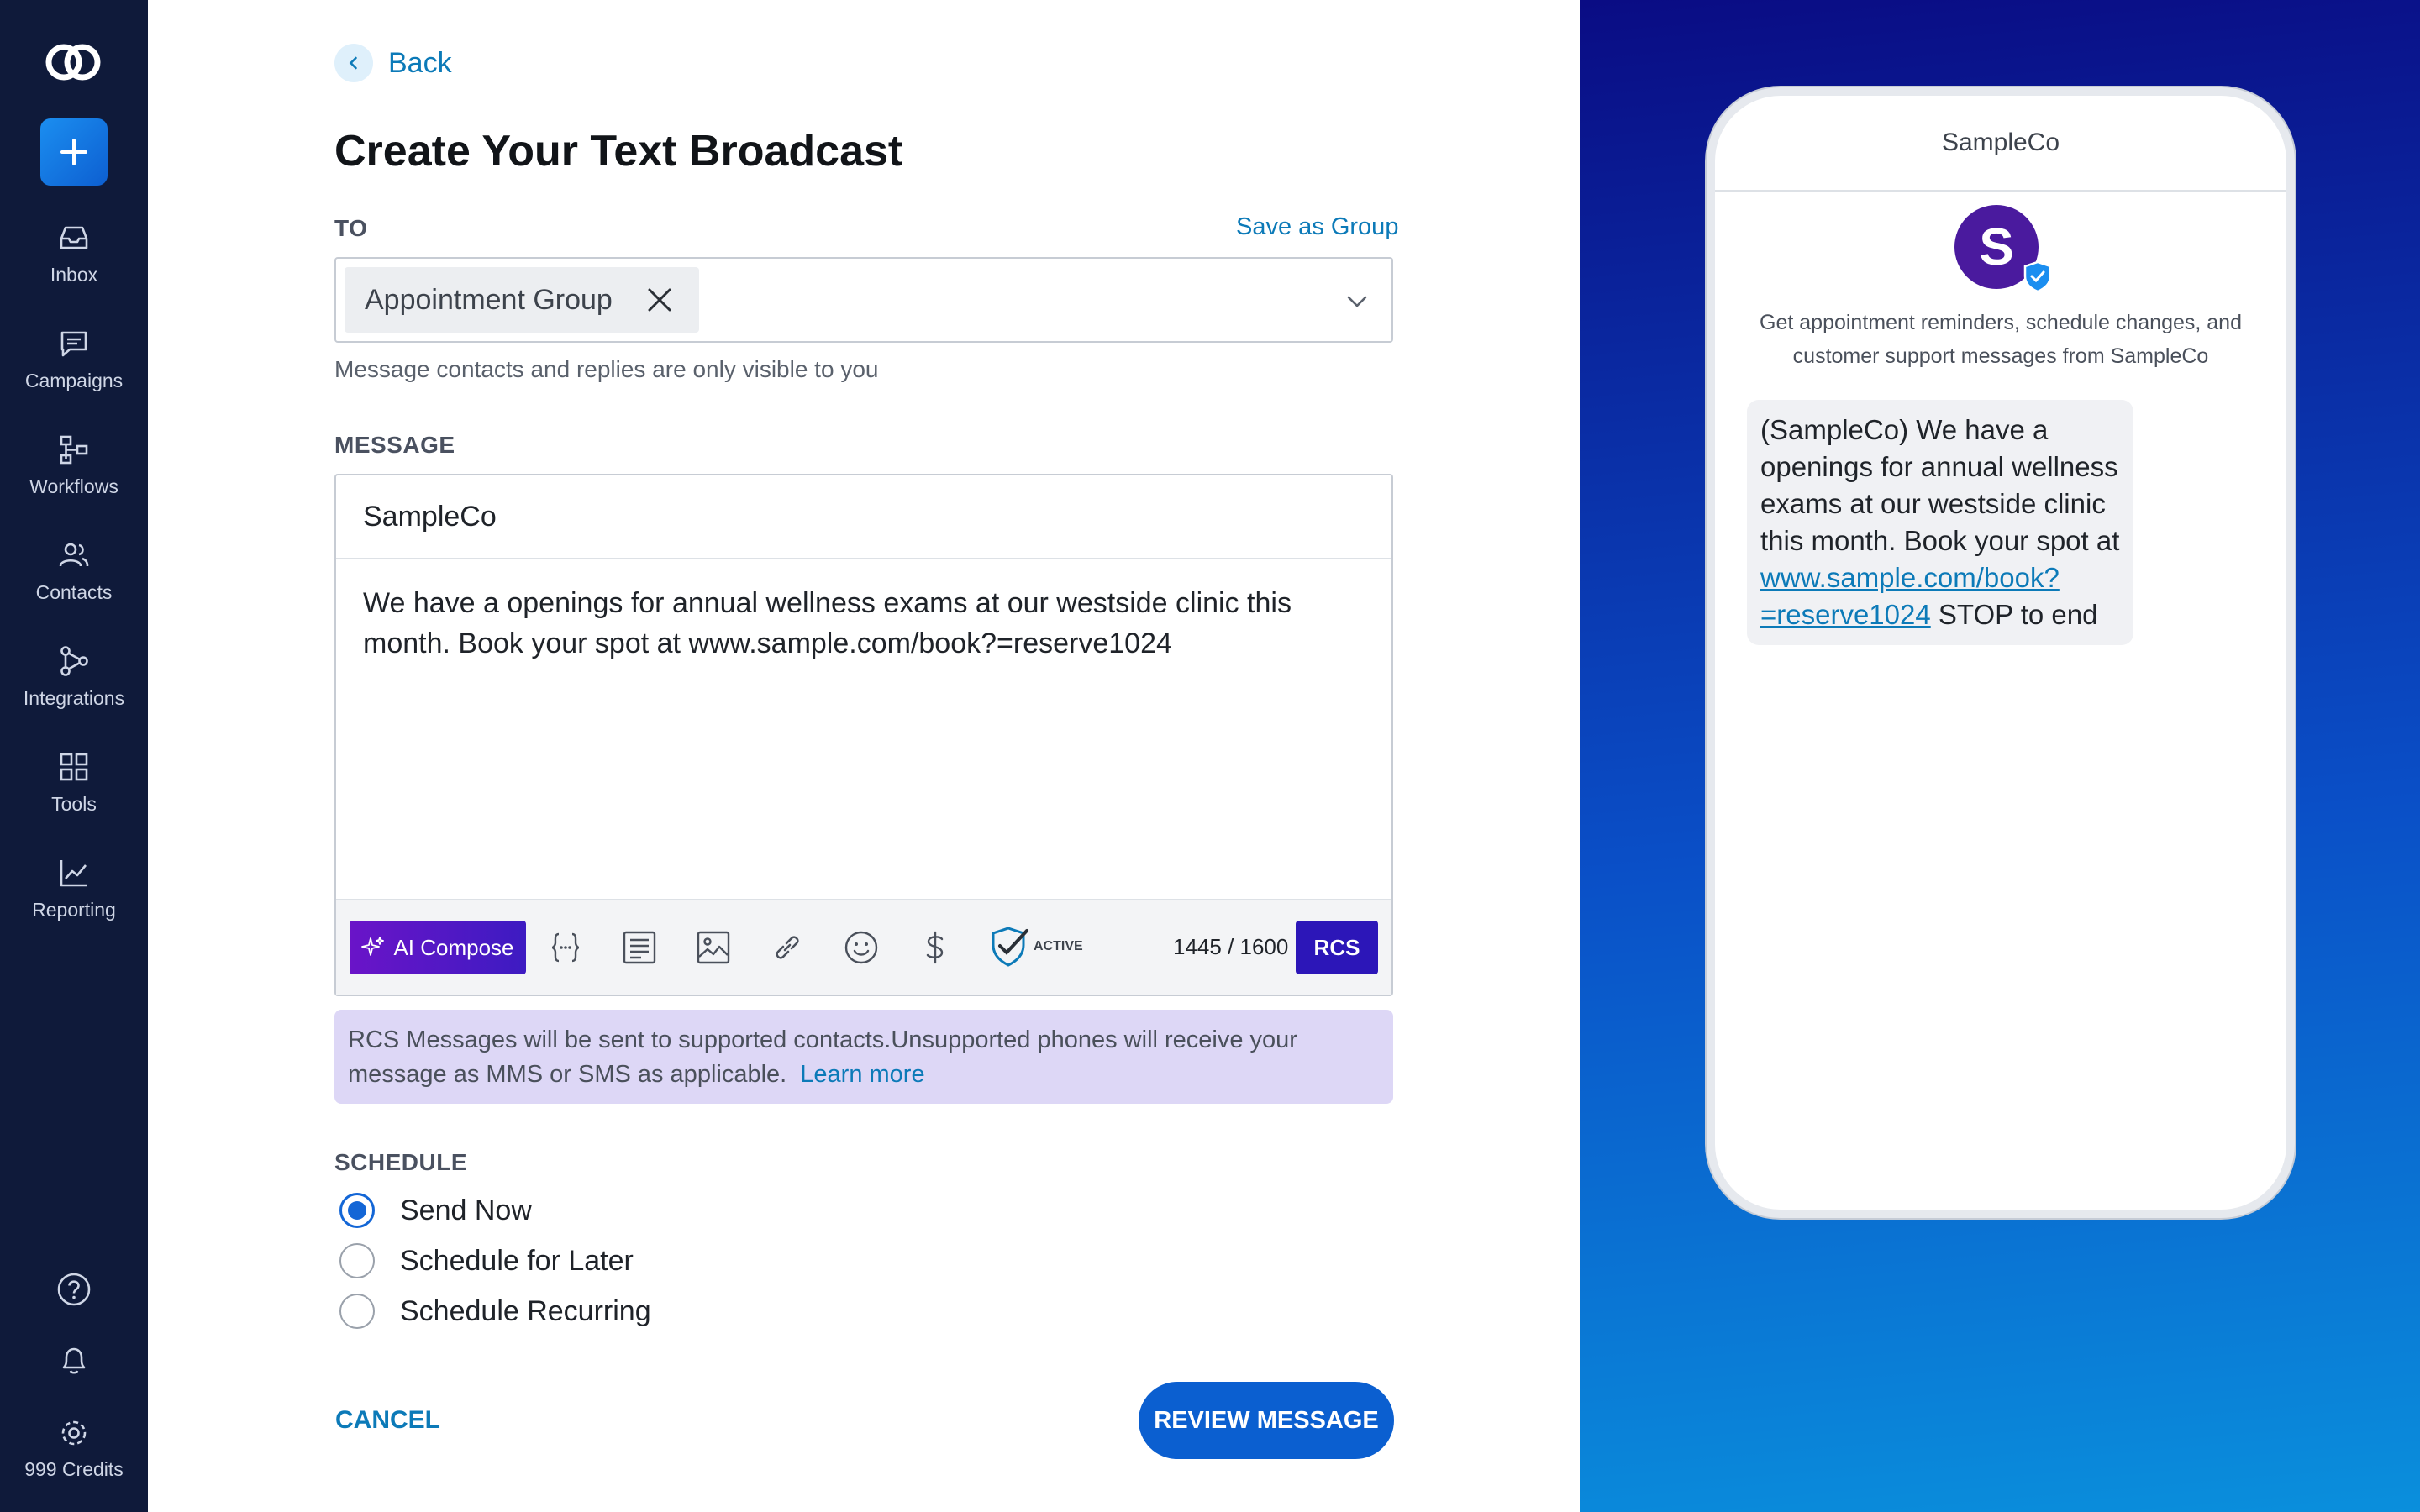  Describe the element at coordinates (74, 555) in the screenshot. I see `contacts-icon` at that location.